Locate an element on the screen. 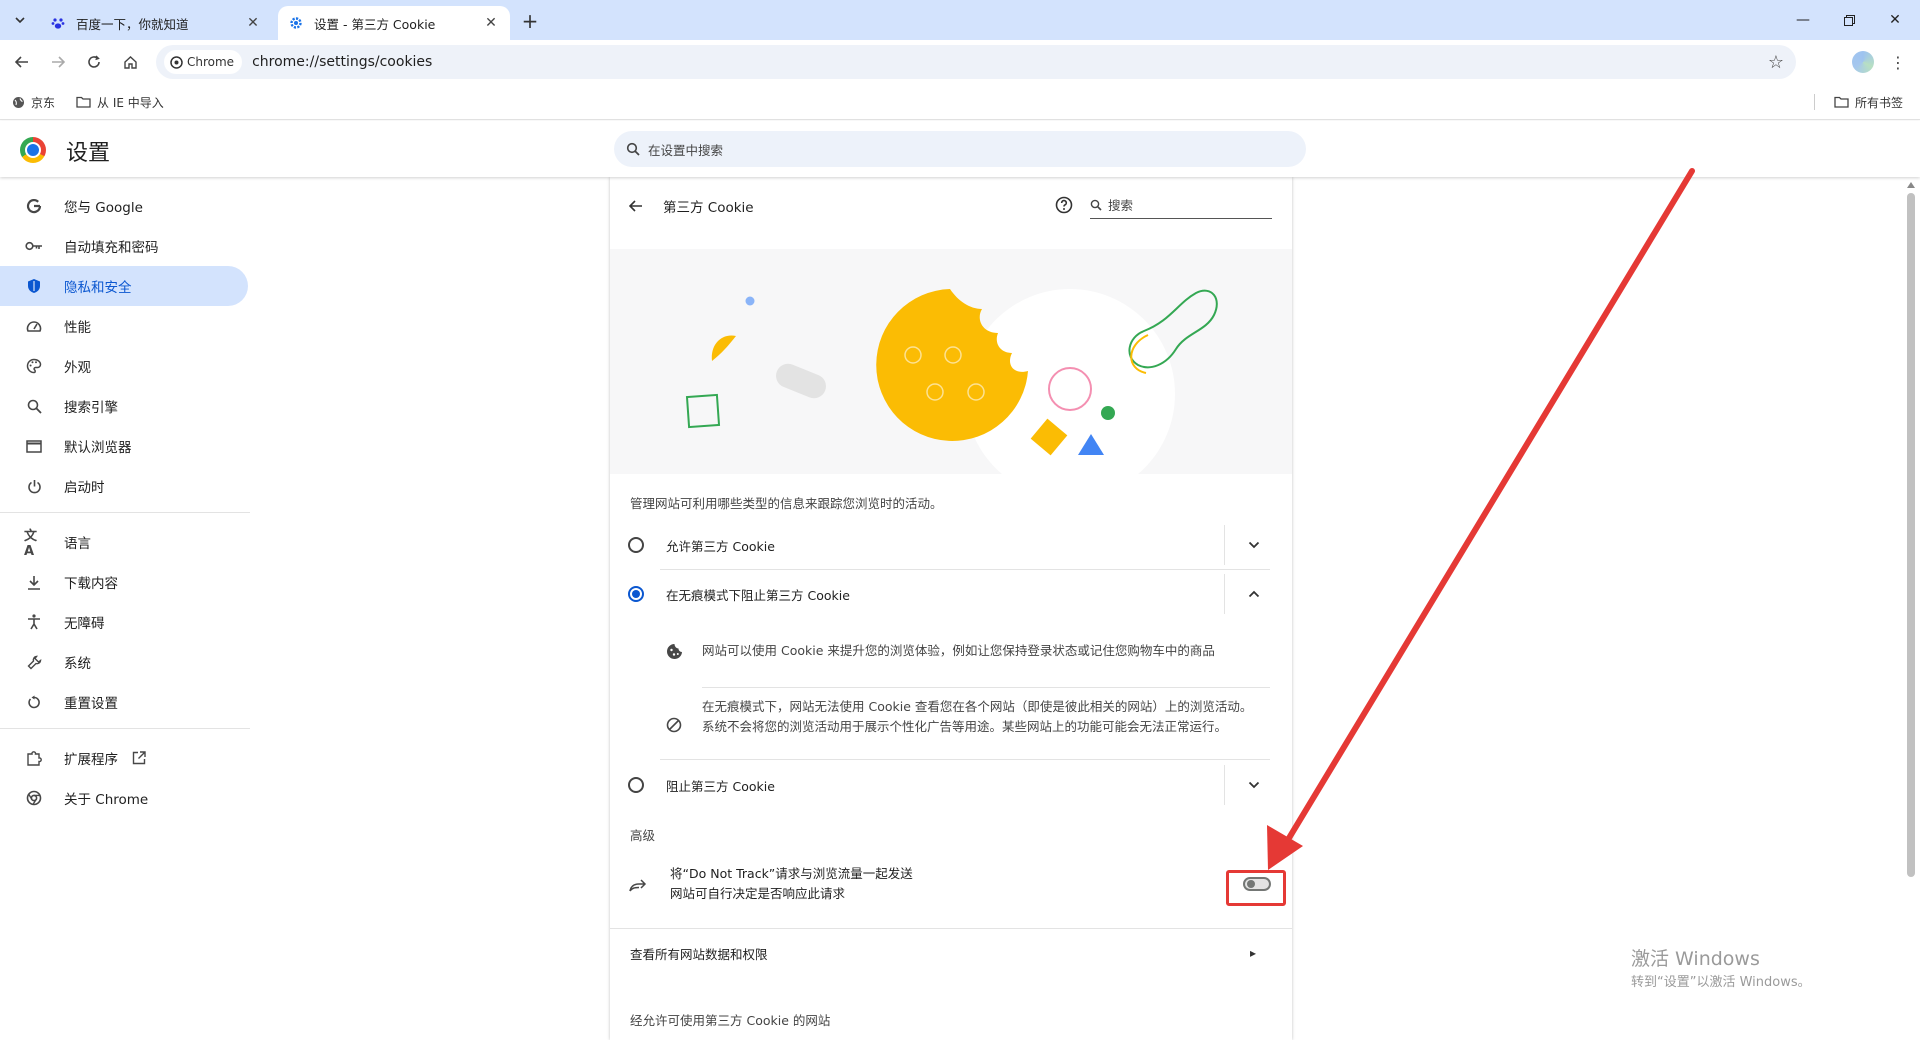 The width and height of the screenshot is (1920, 1040). sidebar-item-accessibility: 无障碍 is located at coordinates (124, 622).